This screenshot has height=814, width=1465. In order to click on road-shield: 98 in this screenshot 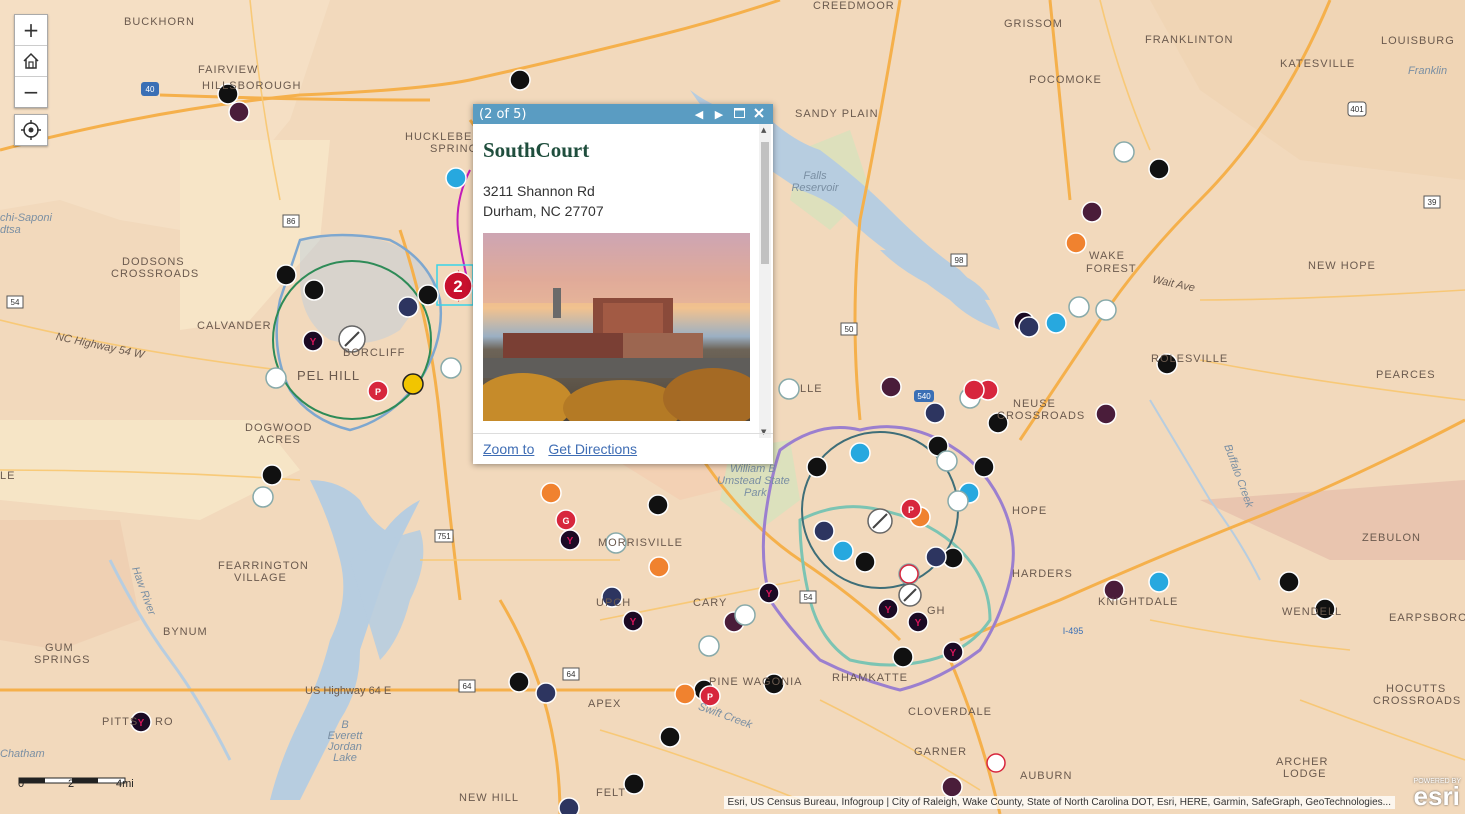, I will do `click(959, 260)`.